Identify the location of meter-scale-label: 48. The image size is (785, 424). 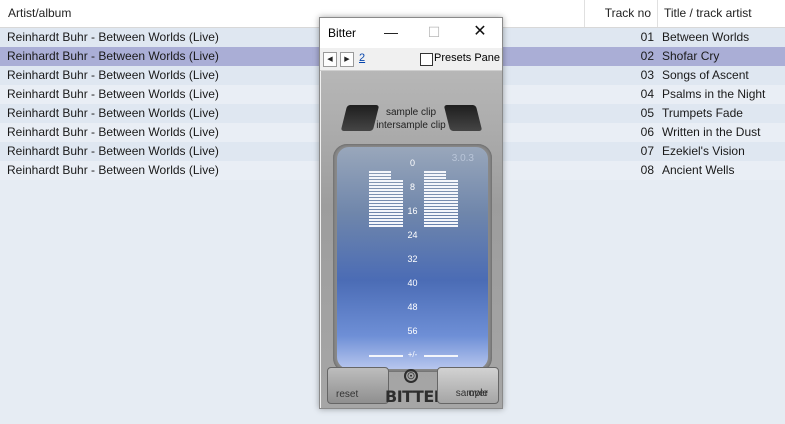
(412, 307).